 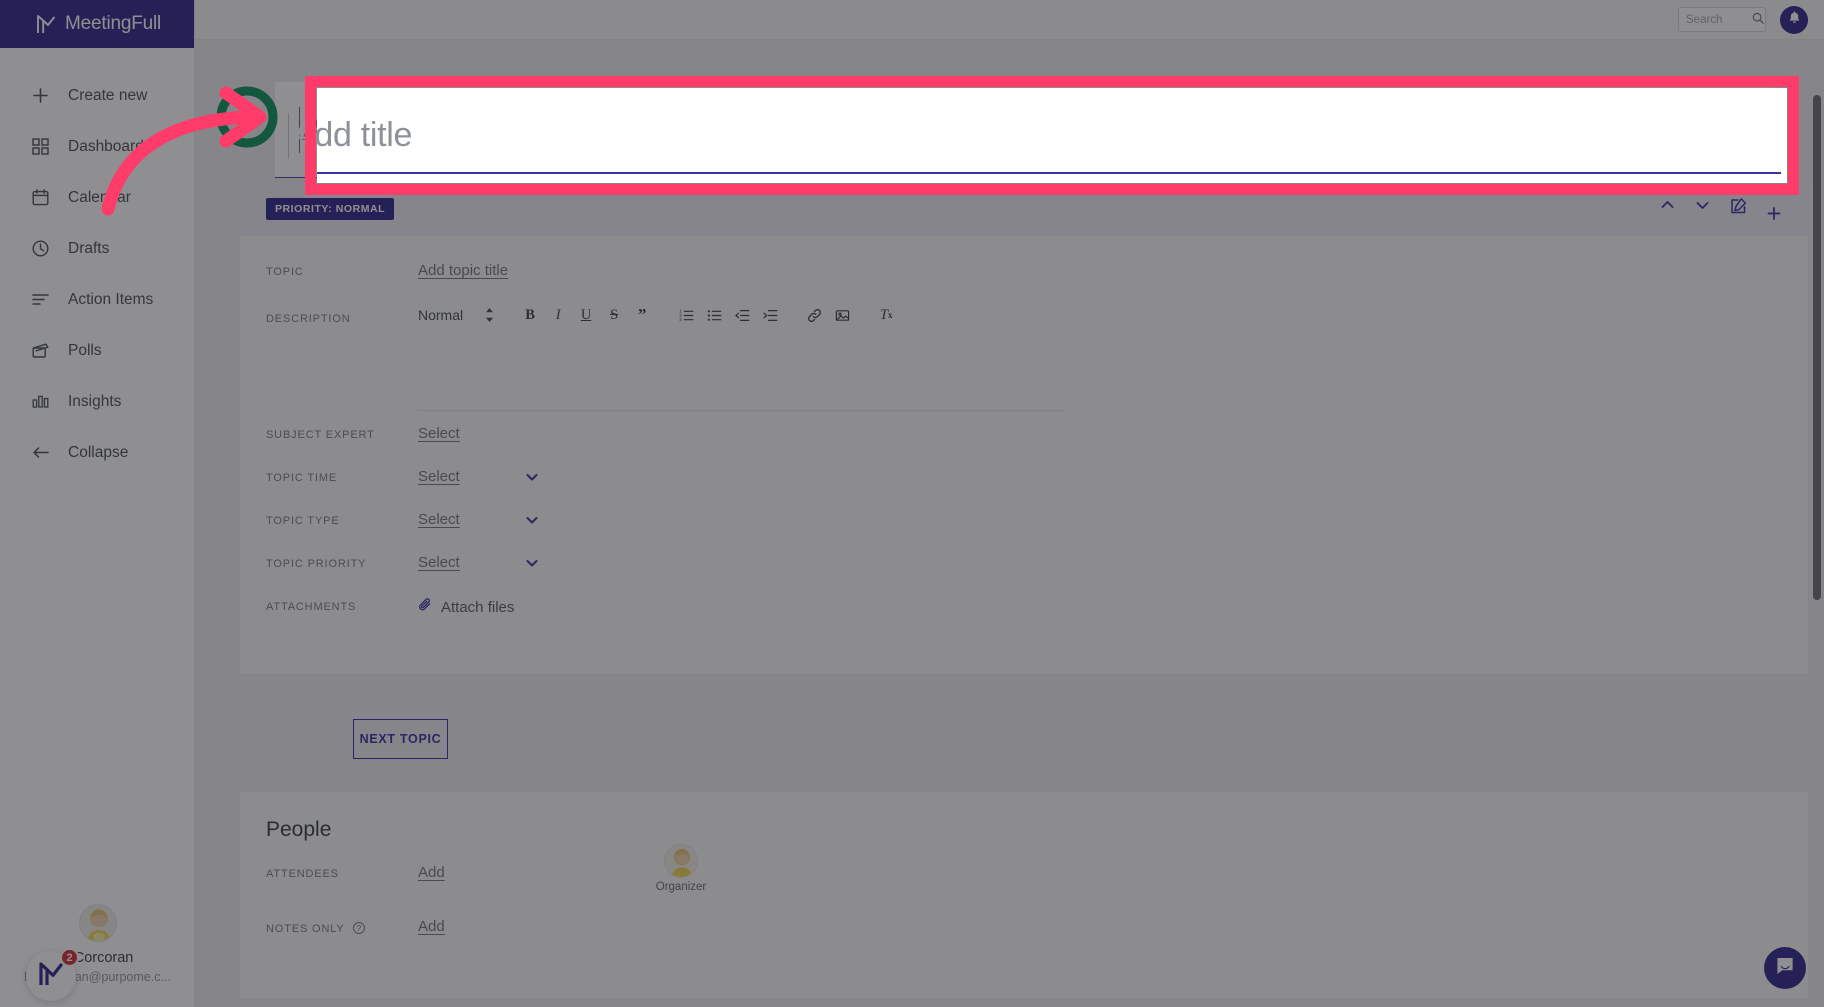 What do you see at coordinates (714, 315) in the screenshot?
I see `bullet-list-button` at bounding box center [714, 315].